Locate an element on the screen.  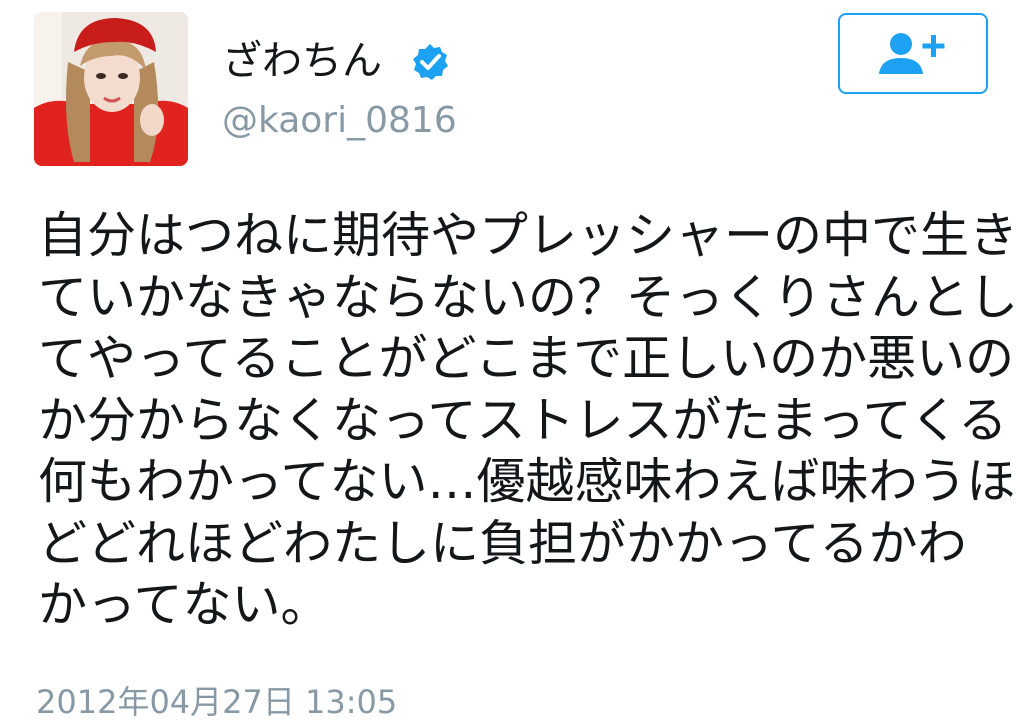
tweet-line: 自分はつねに期待やプレッシャーの中で生き is located at coordinates (528, 235).